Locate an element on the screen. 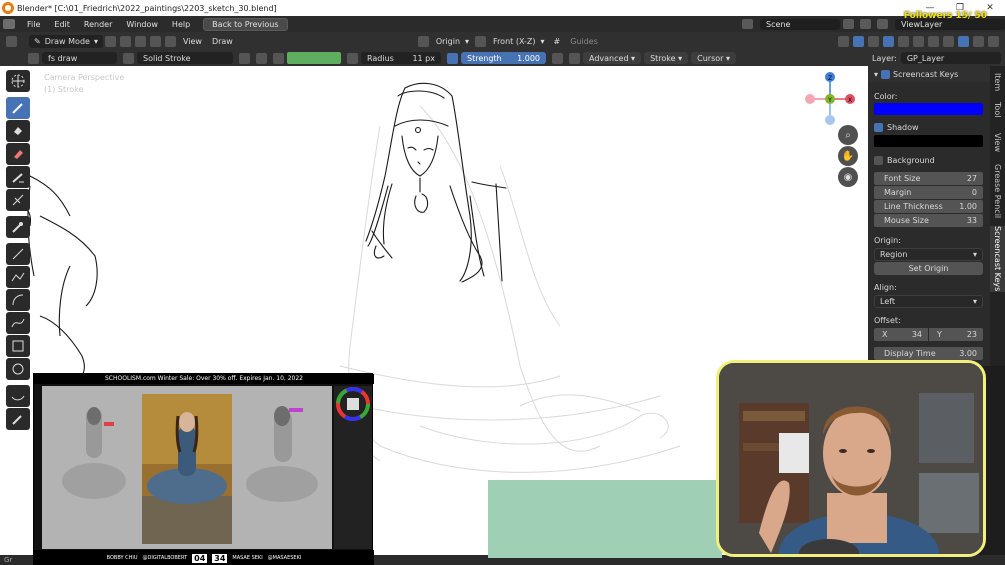 This screenshot has width=1005, height=565. draw-menu: Draw is located at coordinates (222, 41).